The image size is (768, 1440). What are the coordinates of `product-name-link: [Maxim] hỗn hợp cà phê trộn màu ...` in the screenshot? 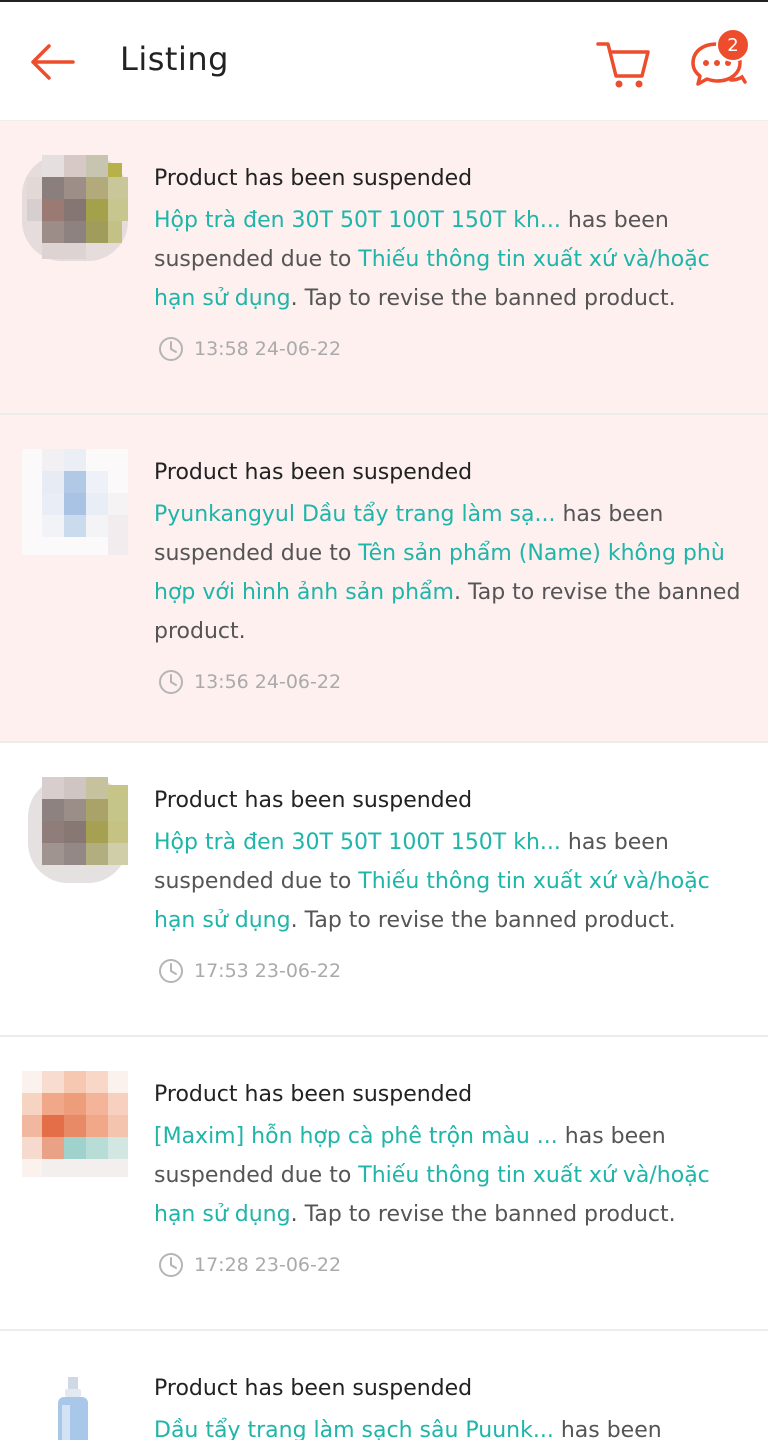 It's located at (356, 1136).